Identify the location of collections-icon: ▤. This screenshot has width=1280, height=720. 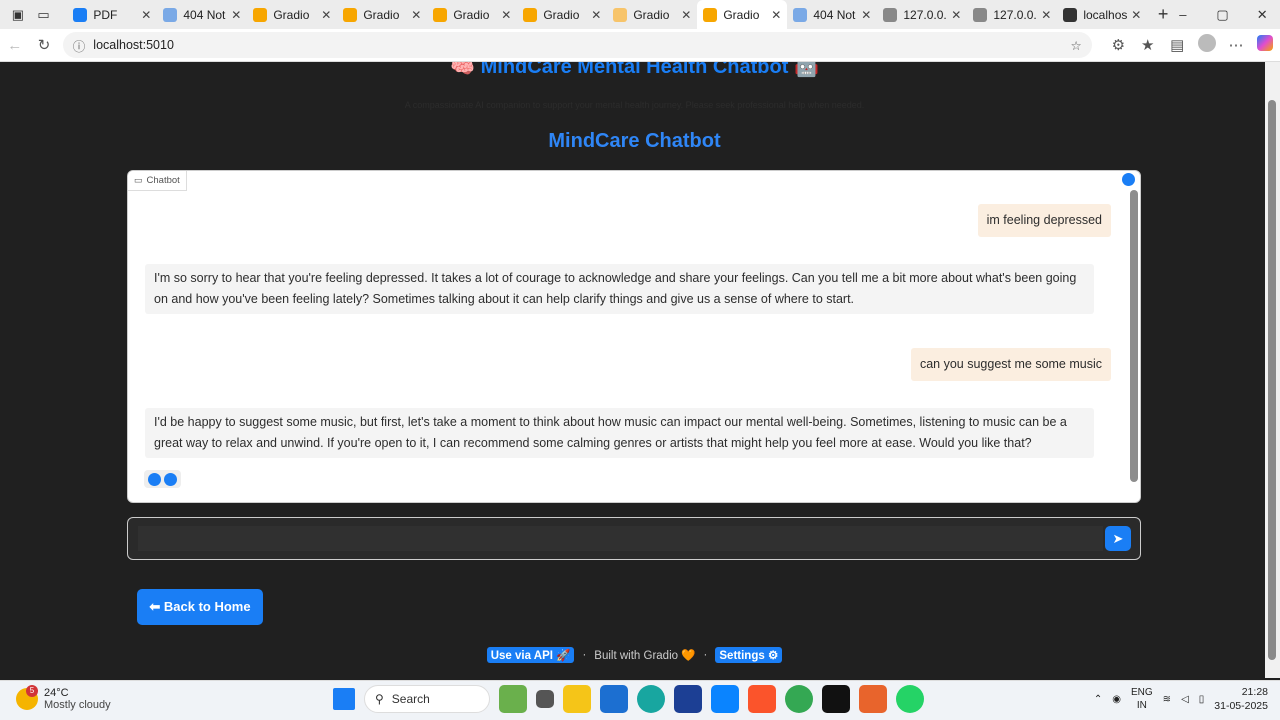
(1176, 45).